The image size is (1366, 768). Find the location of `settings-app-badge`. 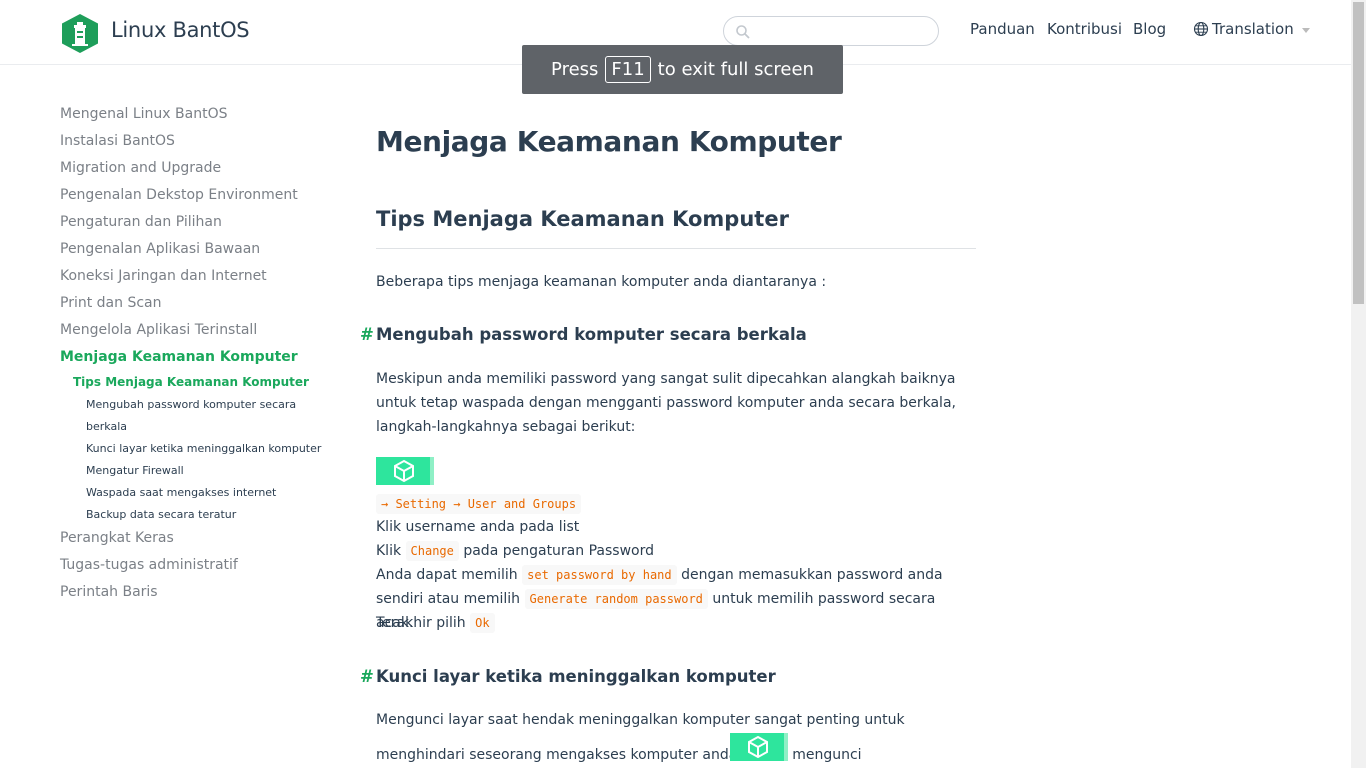

settings-app-badge is located at coordinates (405, 471).